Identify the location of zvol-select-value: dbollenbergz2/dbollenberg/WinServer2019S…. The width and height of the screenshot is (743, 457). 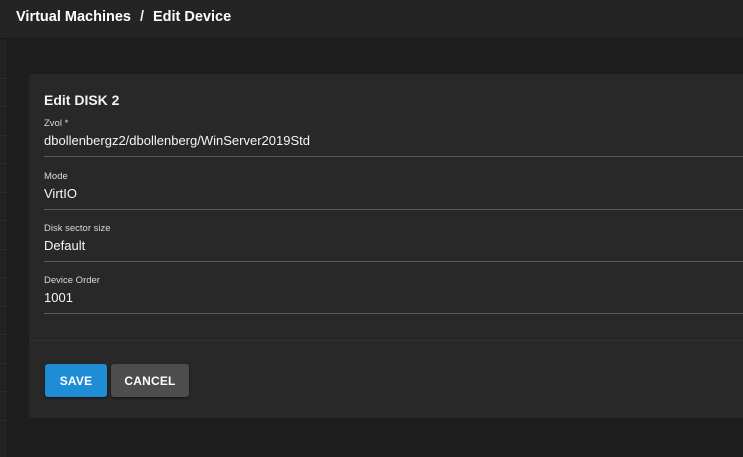
(177, 140).